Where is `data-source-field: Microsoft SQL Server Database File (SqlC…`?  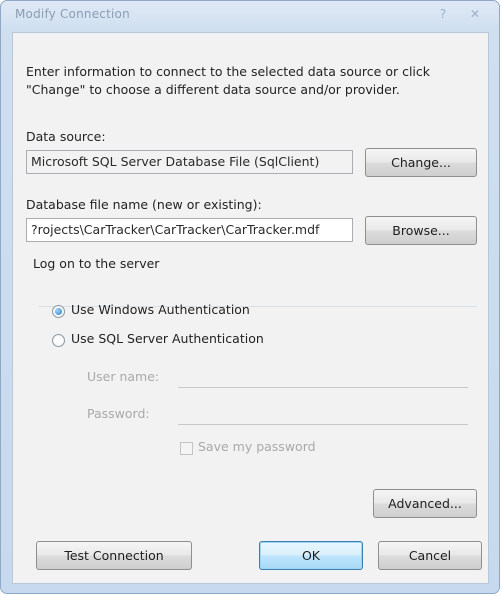
data-source-field: Microsoft SQL Server Database File (SqlC… is located at coordinates (189, 162).